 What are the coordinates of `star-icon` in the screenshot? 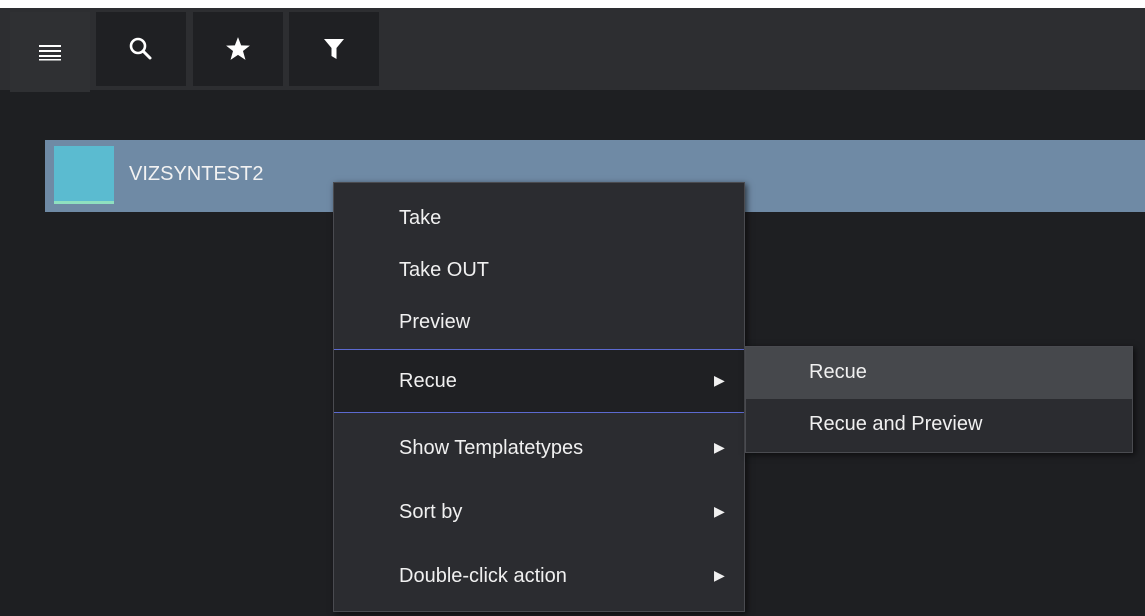 It's located at (238, 48).